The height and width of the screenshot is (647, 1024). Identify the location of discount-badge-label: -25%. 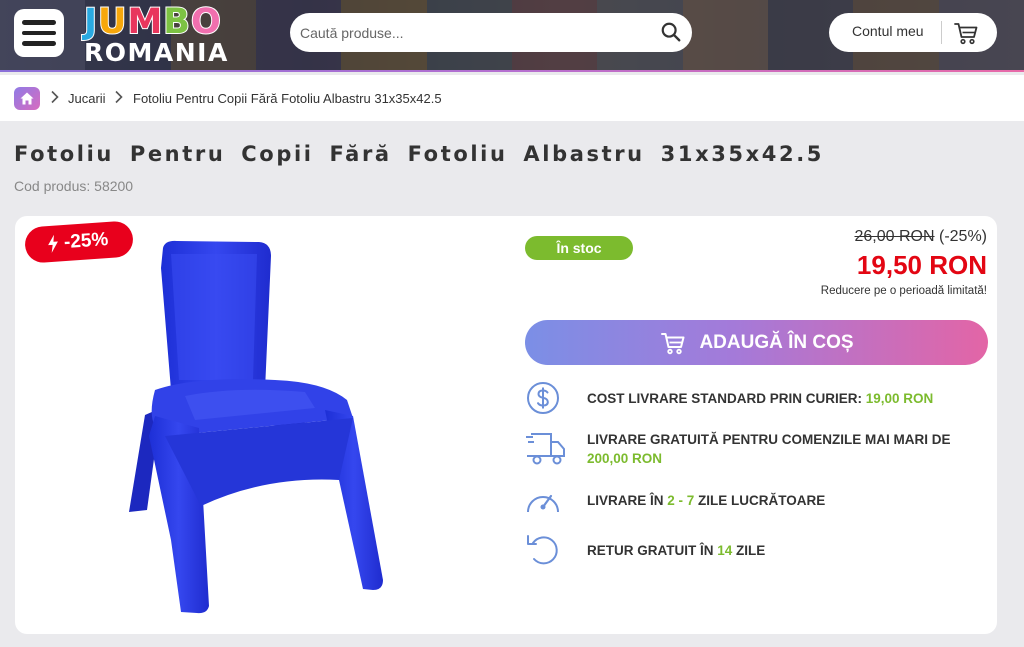
(86, 241).